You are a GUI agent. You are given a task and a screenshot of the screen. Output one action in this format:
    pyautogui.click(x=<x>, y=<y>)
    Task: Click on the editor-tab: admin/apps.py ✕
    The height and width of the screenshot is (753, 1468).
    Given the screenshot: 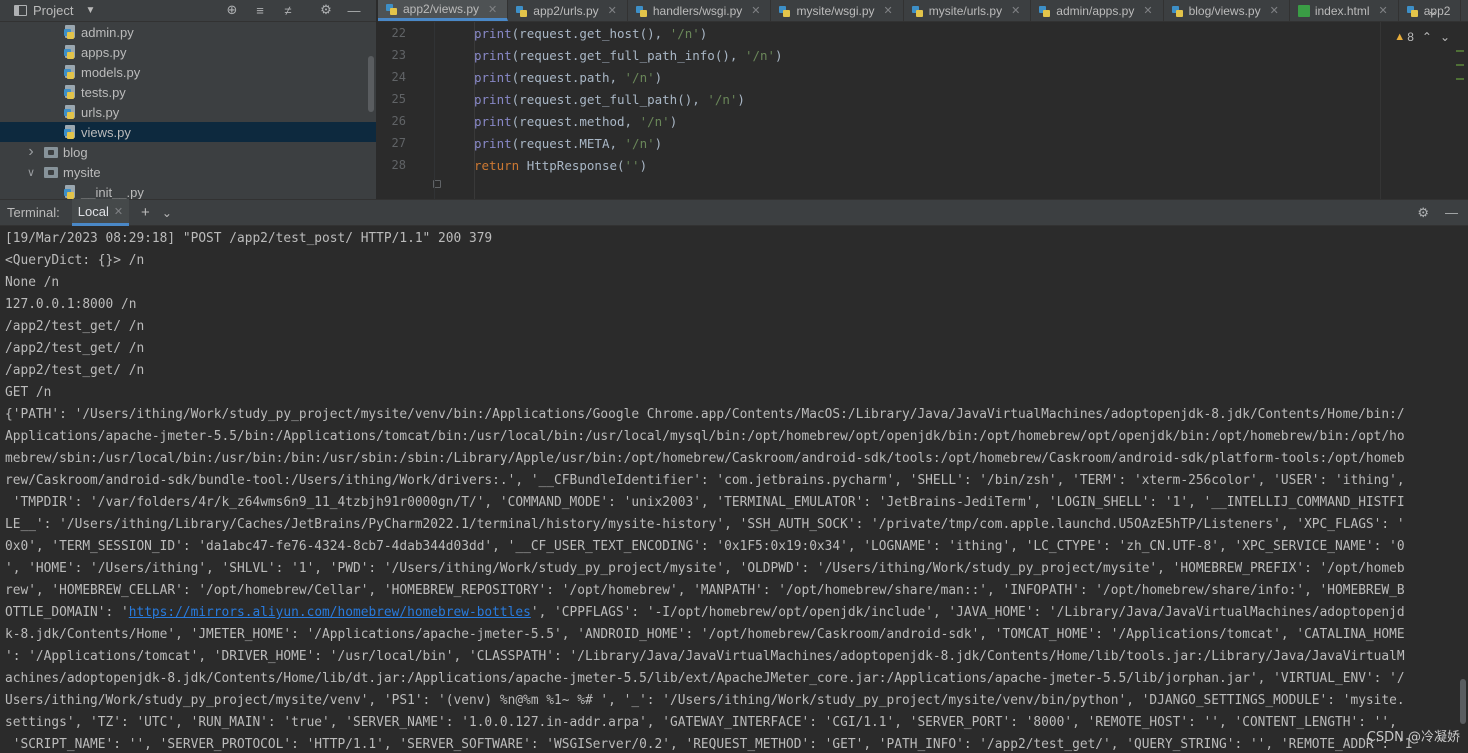 What is the action you would take?
    pyautogui.click(x=1097, y=10)
    